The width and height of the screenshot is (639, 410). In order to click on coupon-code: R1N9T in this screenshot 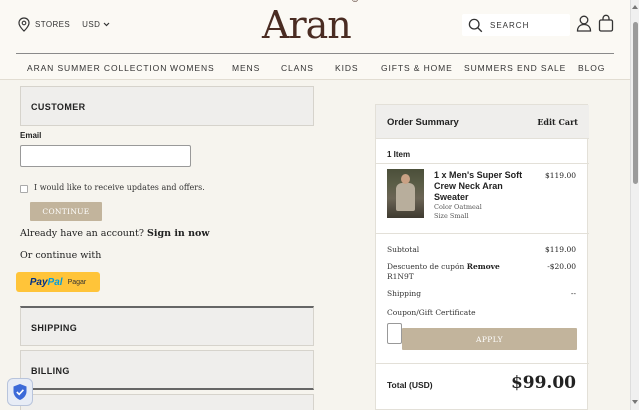, I will do `click(400, 276)`.